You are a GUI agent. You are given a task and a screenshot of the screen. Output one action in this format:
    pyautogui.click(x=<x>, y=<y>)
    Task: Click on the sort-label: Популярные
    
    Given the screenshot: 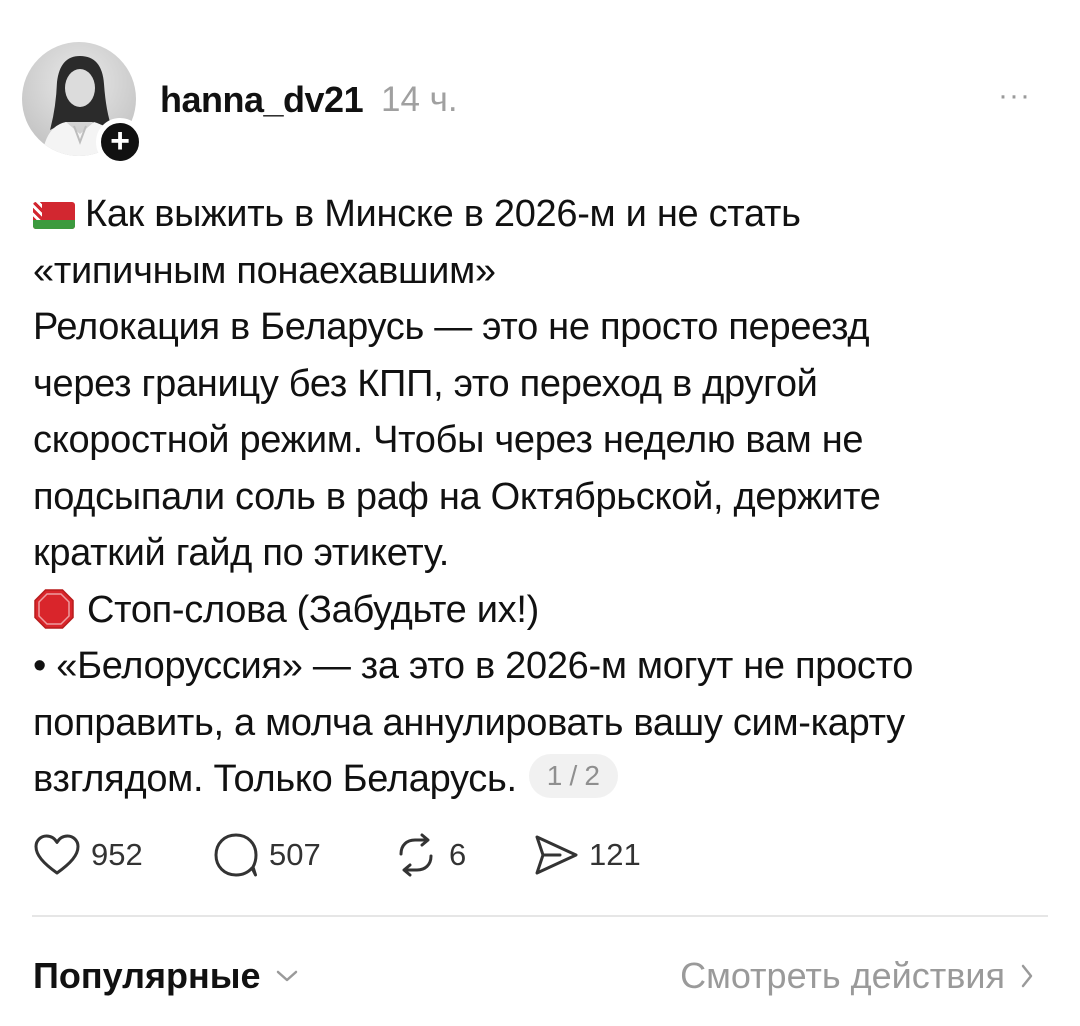 What is the action you would take?
    pyautogui.click(x=147, y=975)
    